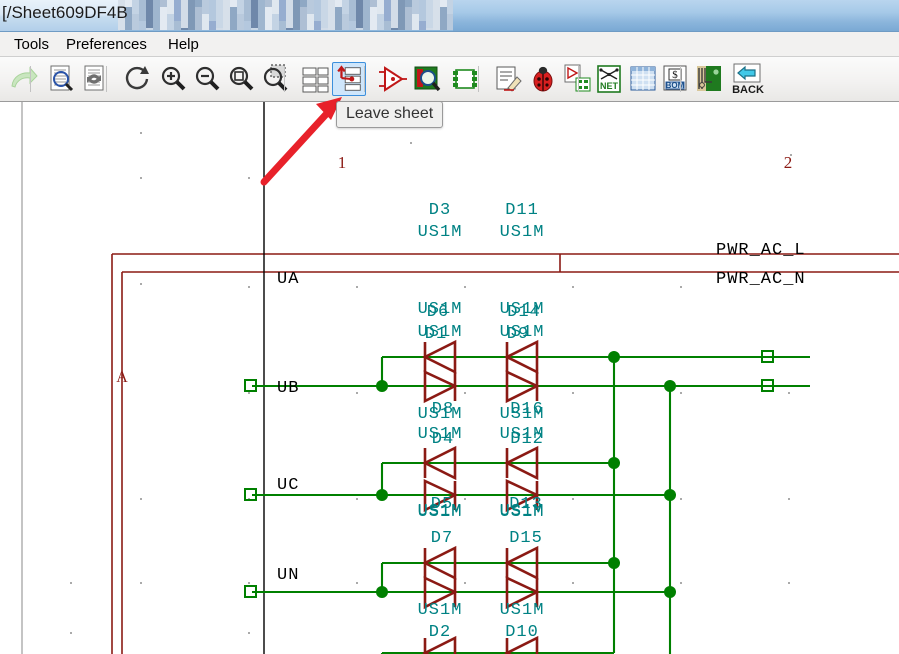 The height and width of the screenshot is (654, 899). Describe the element at coordinates (676, 15) in the screenshot. I see `title-bar-right-fill` at that location.